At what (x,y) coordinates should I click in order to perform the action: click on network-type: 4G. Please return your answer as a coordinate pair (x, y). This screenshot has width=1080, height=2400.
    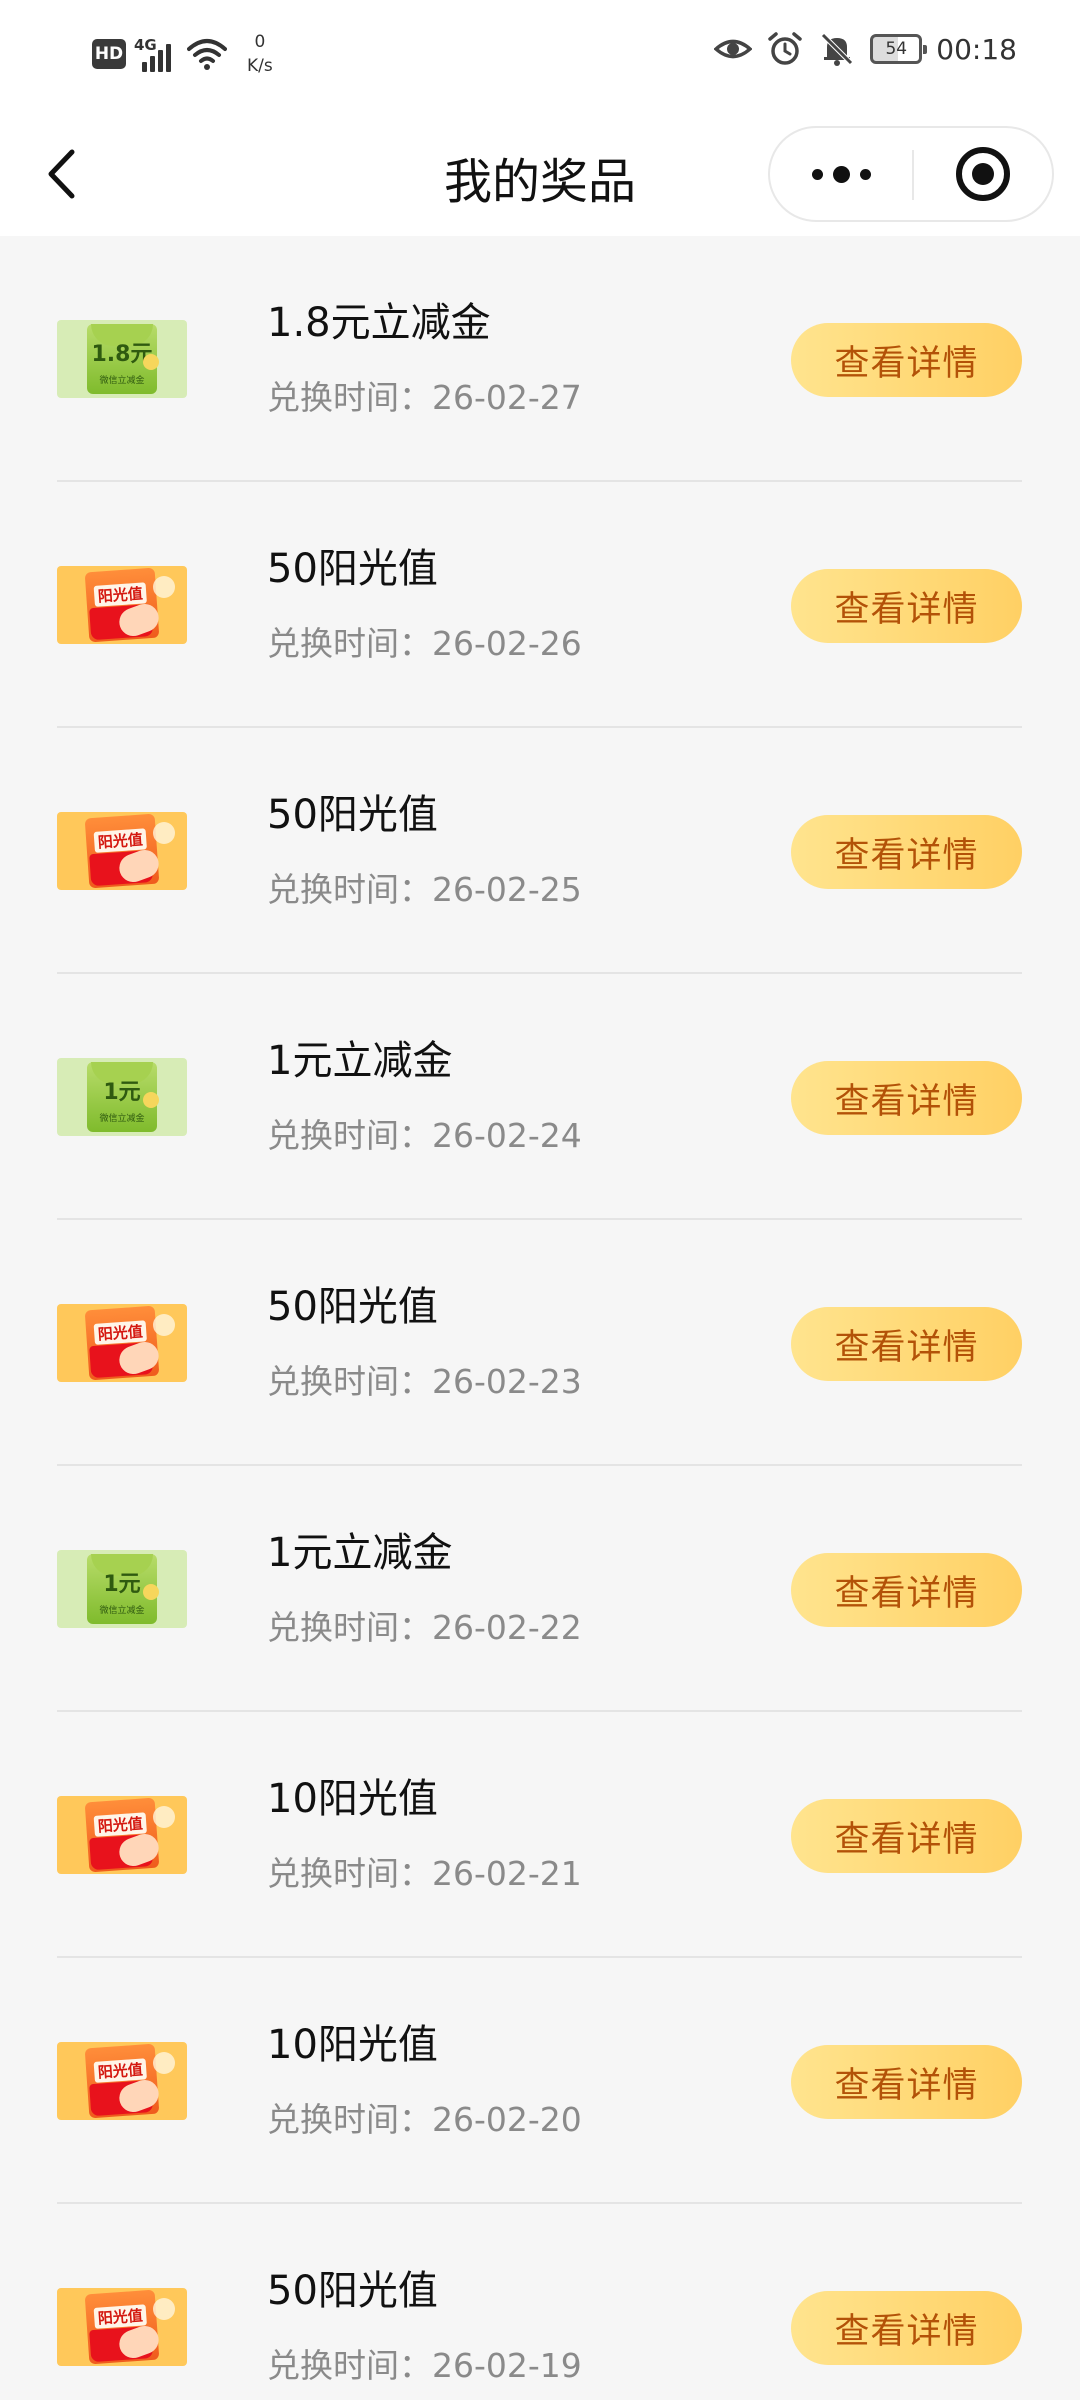
    Looking at the image, I should click on (145, 45).